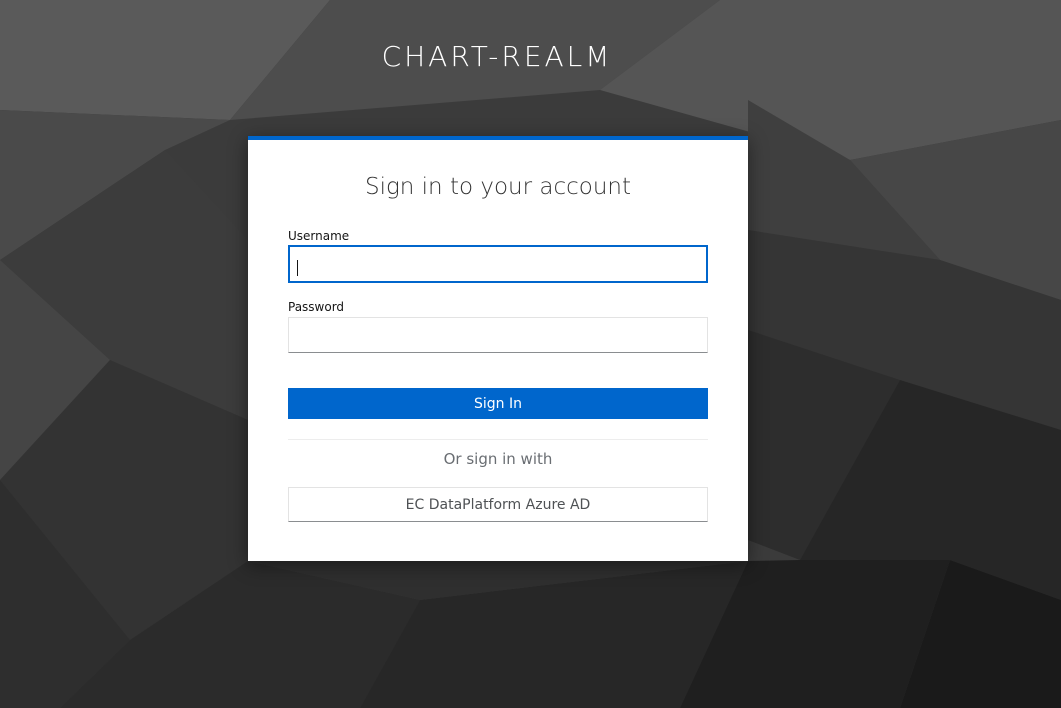 This screenshot has width=1061, height=708. What do you see at coordinates (498, 335) in the screenshot?
I see `password-input` at bounding box center [498, 335].